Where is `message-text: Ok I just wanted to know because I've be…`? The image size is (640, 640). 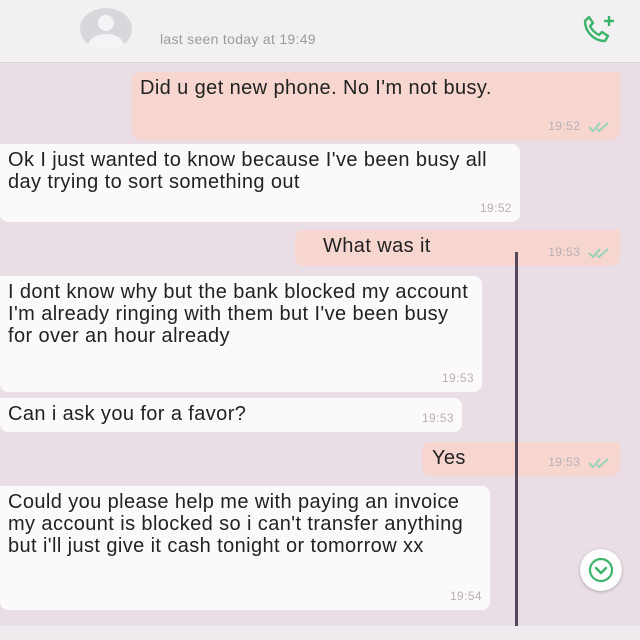 message-text: Ok I just wanted to know because I've be… is located at coordinates (247, 171).